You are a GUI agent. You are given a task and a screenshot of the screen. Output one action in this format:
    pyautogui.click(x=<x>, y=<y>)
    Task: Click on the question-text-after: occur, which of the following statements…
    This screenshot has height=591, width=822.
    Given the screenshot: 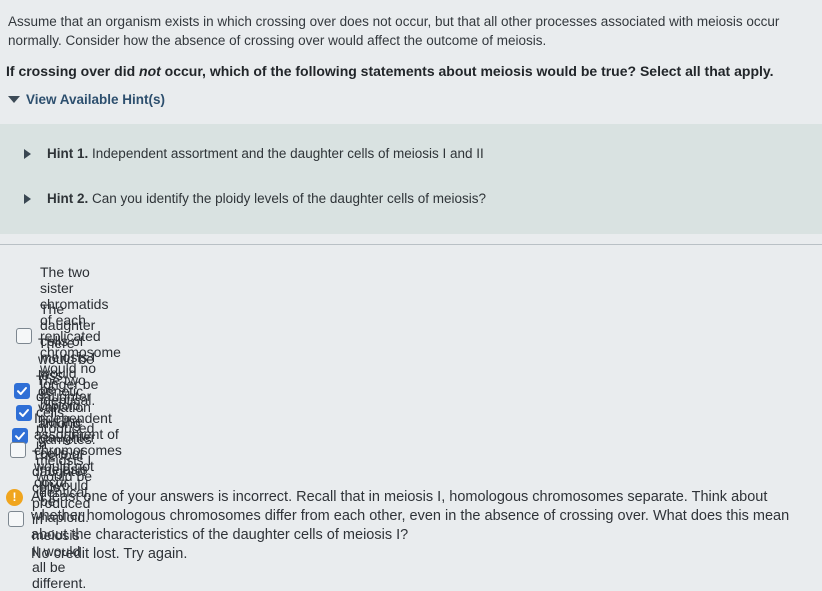 What is the action you would take?
    pyautogui.click(x=467, y=71)
    